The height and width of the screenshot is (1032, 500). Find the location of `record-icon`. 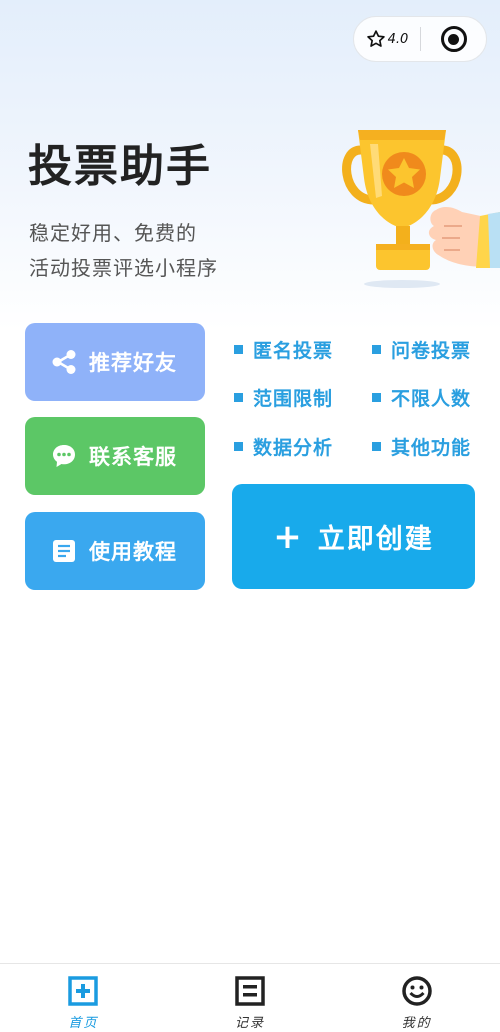

record-icon is located at coordinates (250, 991).